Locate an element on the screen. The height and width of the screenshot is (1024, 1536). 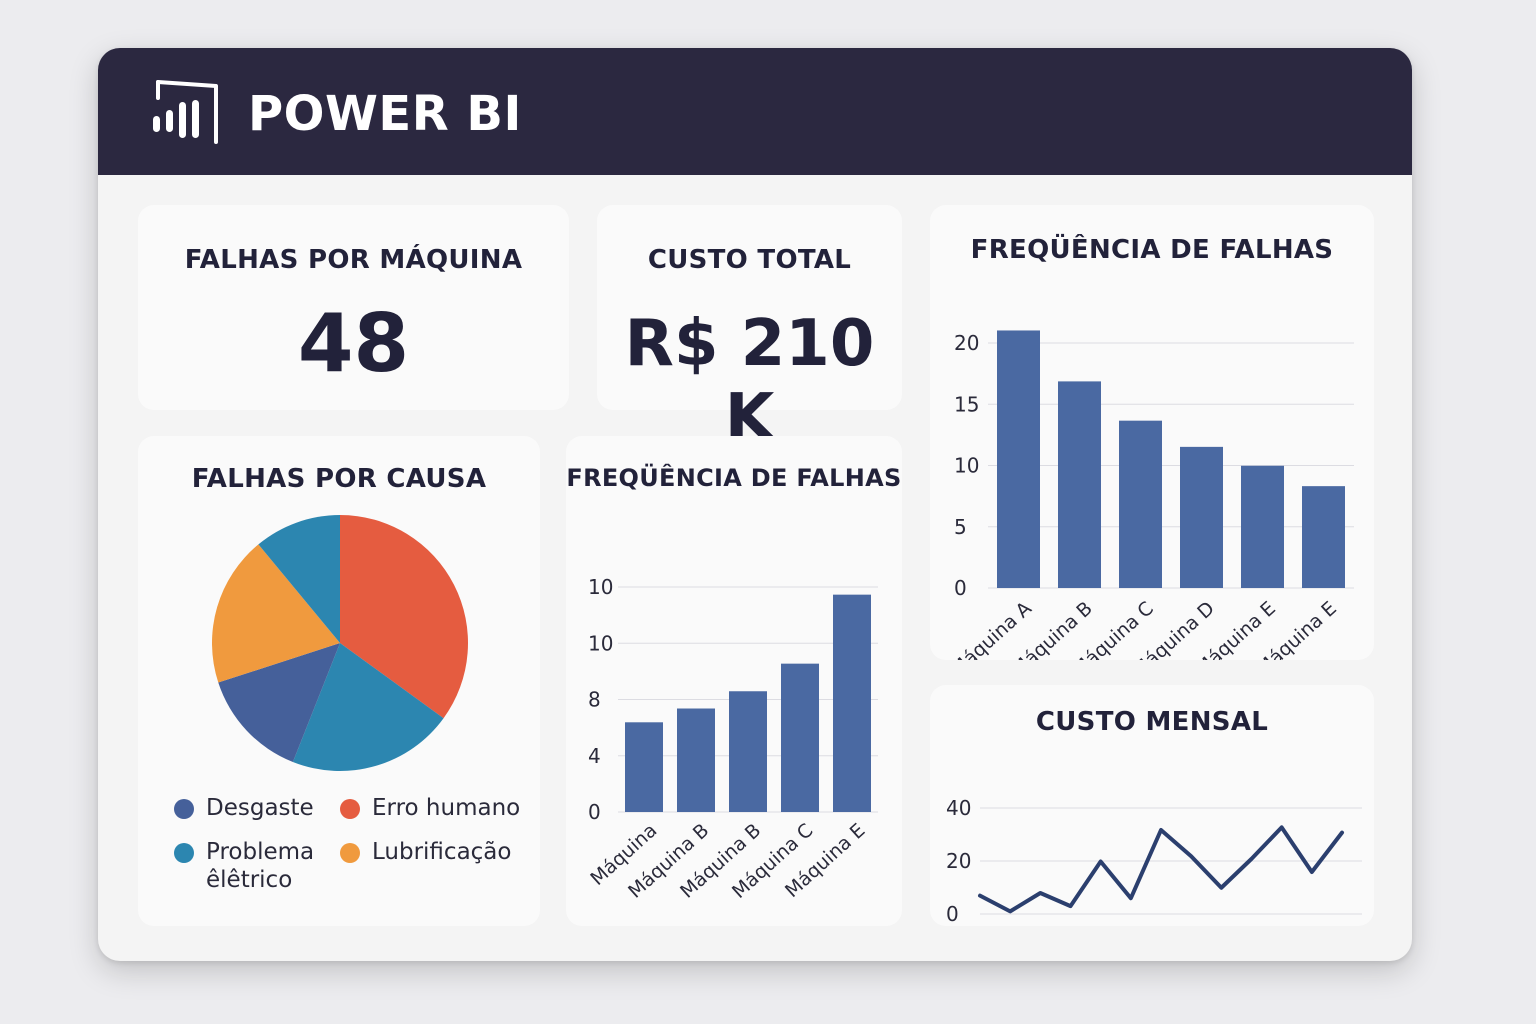
legend-dot-erro-humano is located at coordinates (350, 809).